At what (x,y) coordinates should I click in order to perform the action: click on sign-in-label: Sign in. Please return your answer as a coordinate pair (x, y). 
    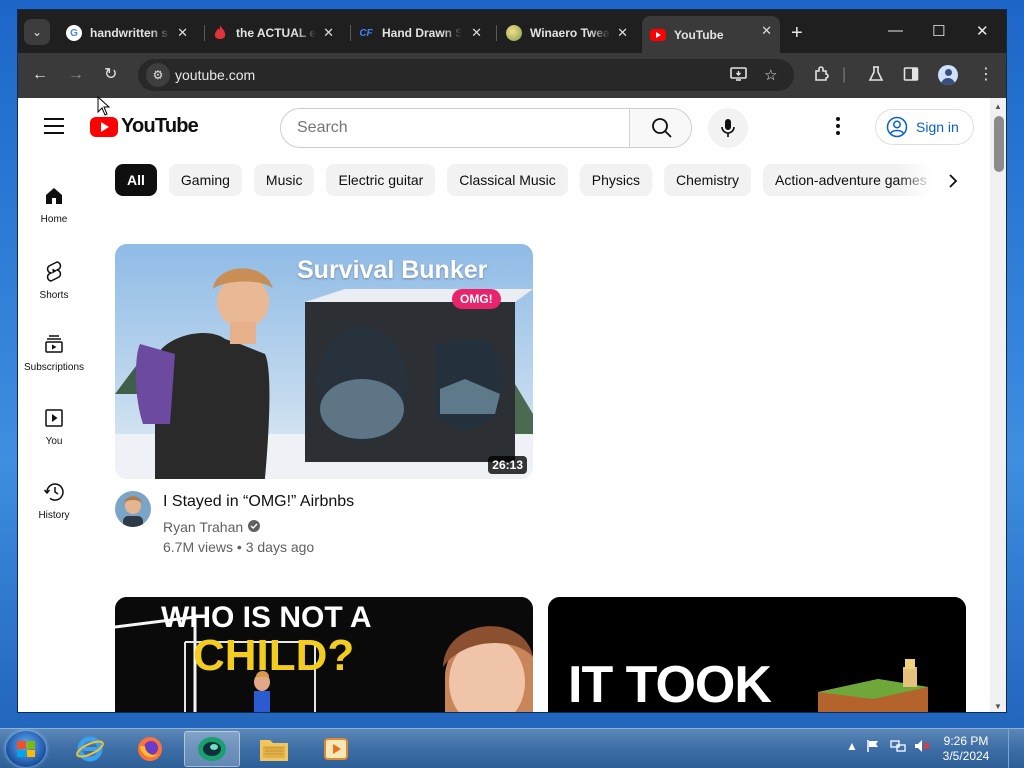
    Looking at the image, I should click on (937, 127).